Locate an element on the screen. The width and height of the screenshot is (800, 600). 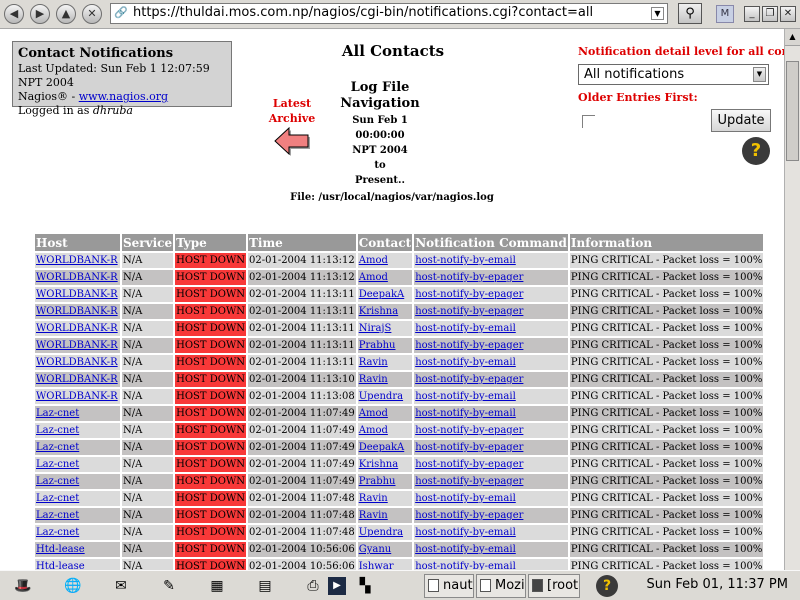
up-button: ▲ is located at coordinates (66, 14).